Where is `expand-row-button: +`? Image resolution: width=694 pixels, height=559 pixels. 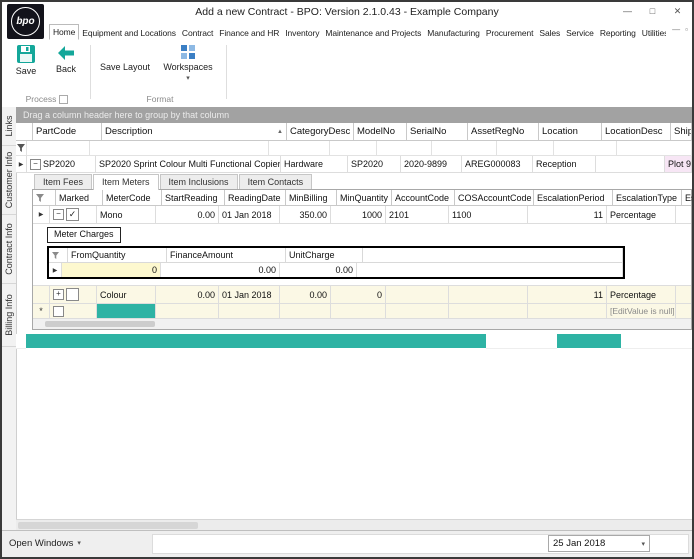 expand-row-button: + is located at coordinates (58, 294).